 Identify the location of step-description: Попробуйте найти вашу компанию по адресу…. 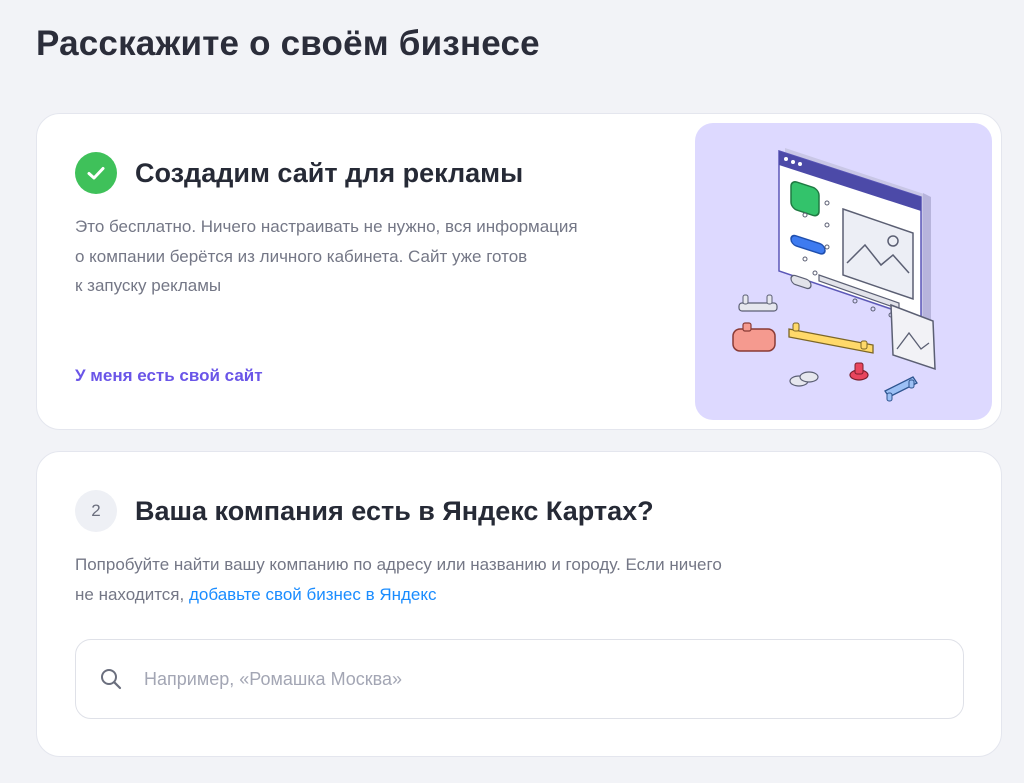
(475, 579).